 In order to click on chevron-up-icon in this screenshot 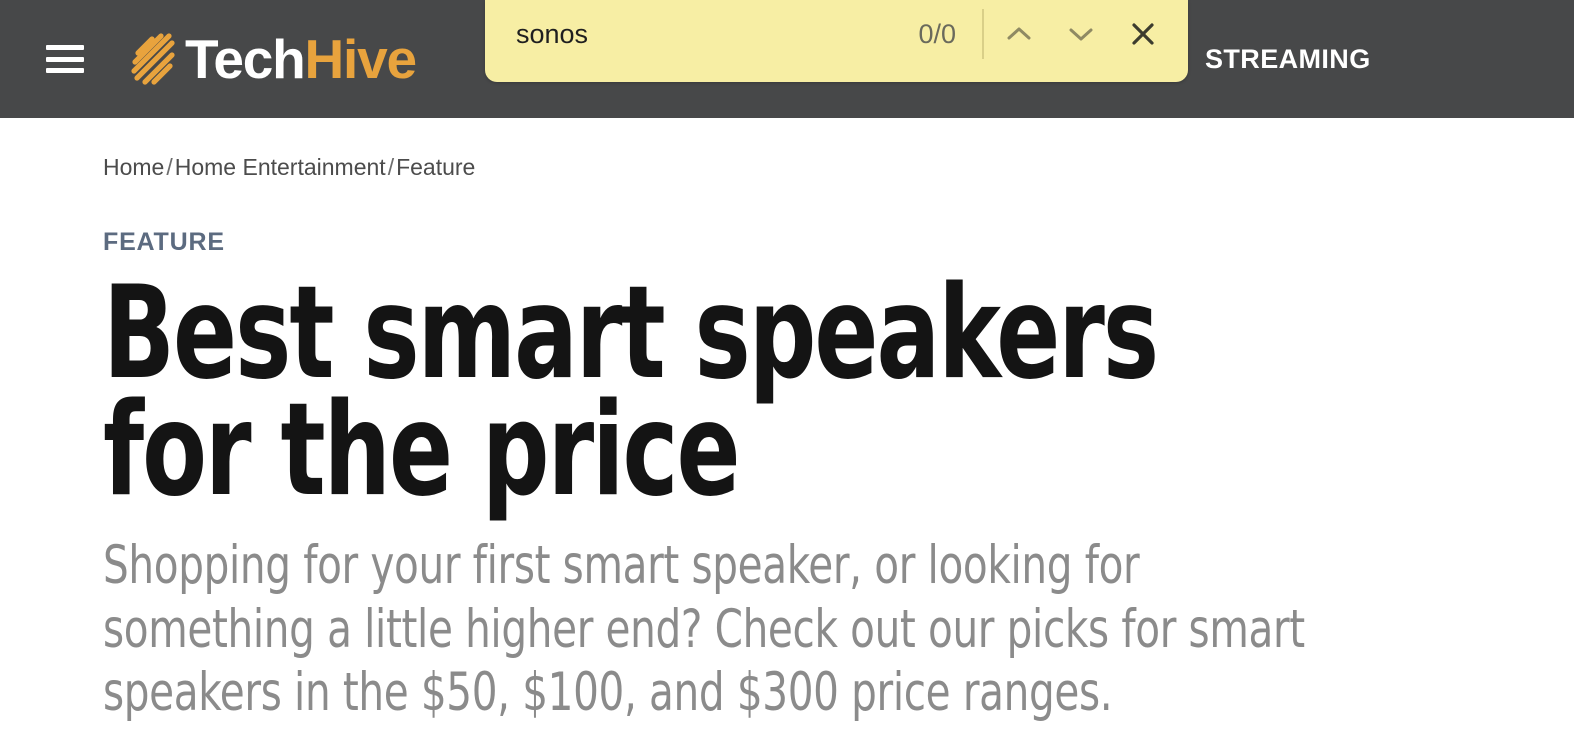, I will do `click(1019, 33)`.